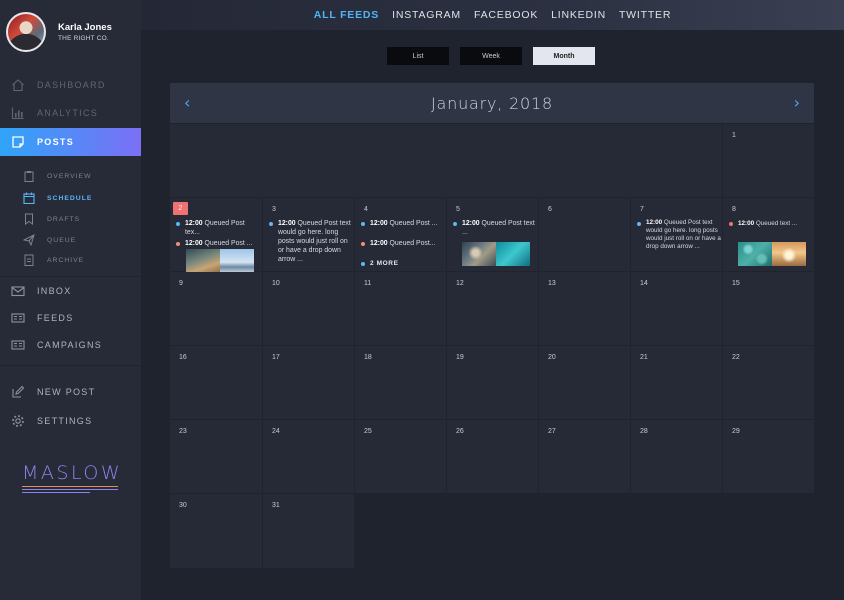  What do you see at coordinates (216, 382) in the screenshot?
I see `calendar-day: 16` at bounding box center [216, 382].